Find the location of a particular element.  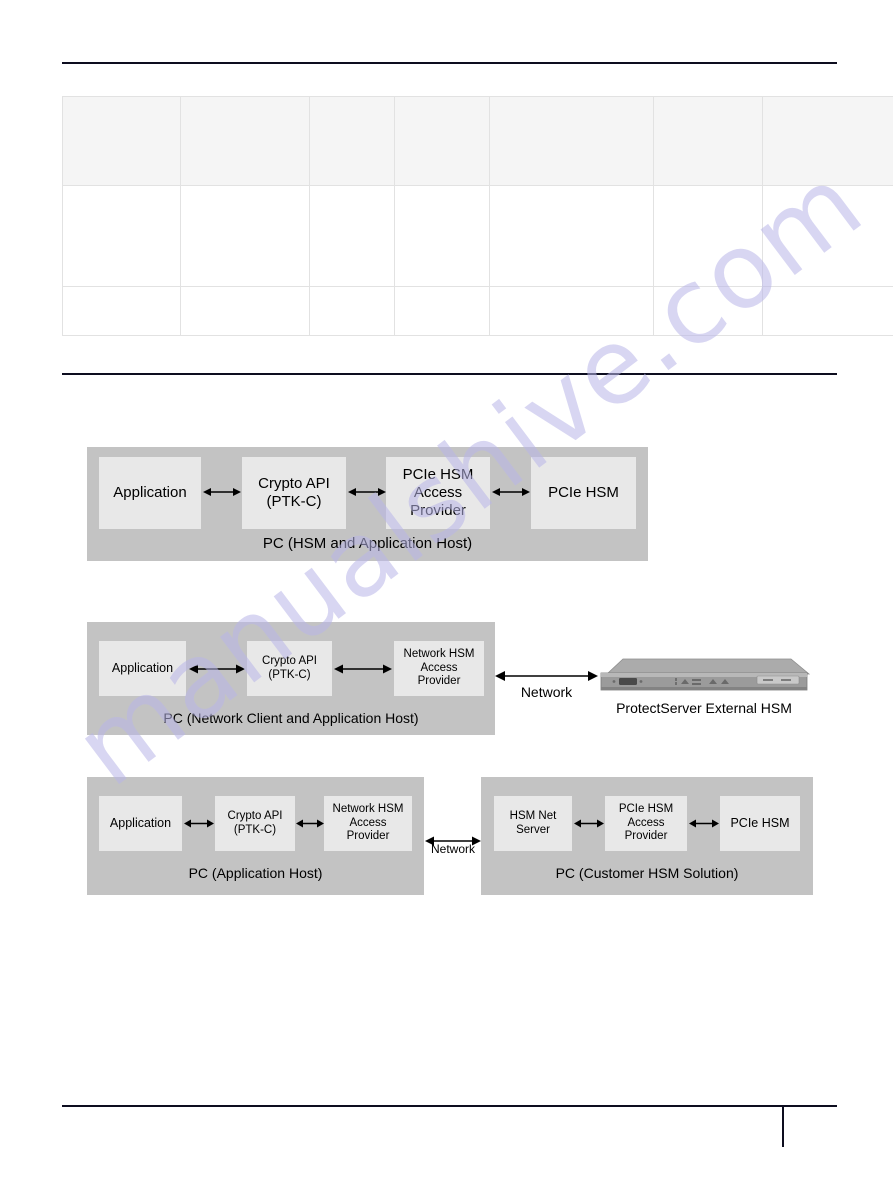

connector-crypto-api-to-network-access-provider-icon is located at coordinates (310, 823).